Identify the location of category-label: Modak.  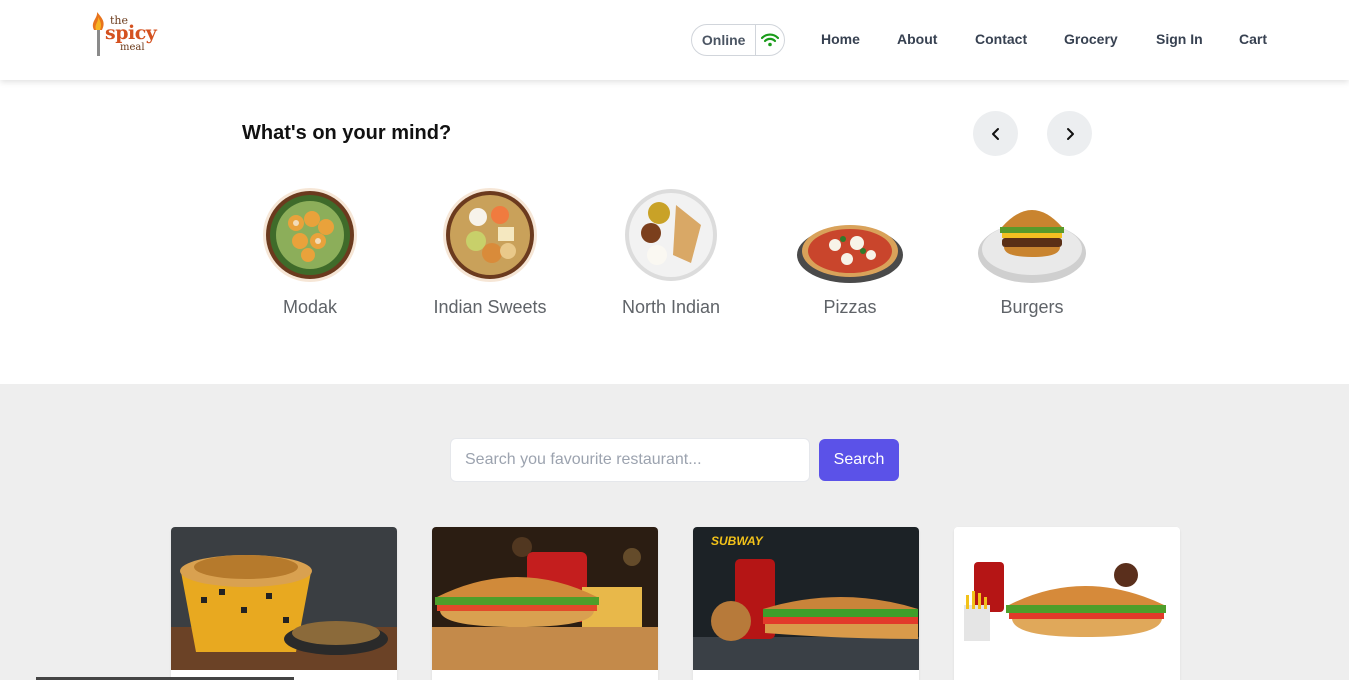
(310, 307).